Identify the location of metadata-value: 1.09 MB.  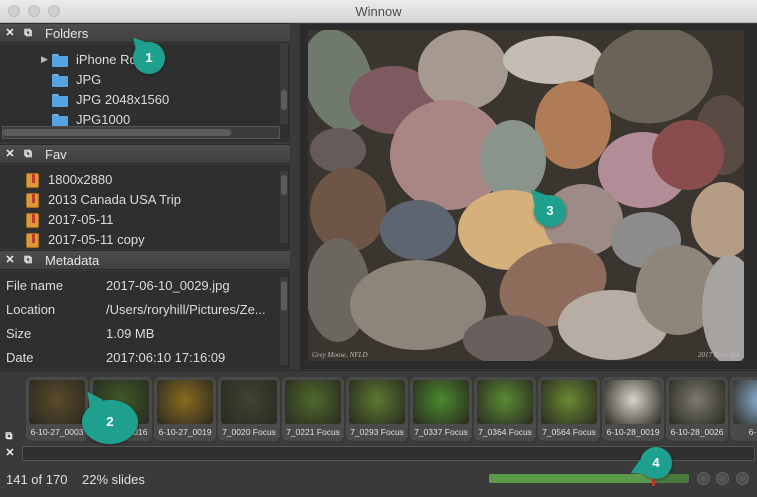
(130, 333).